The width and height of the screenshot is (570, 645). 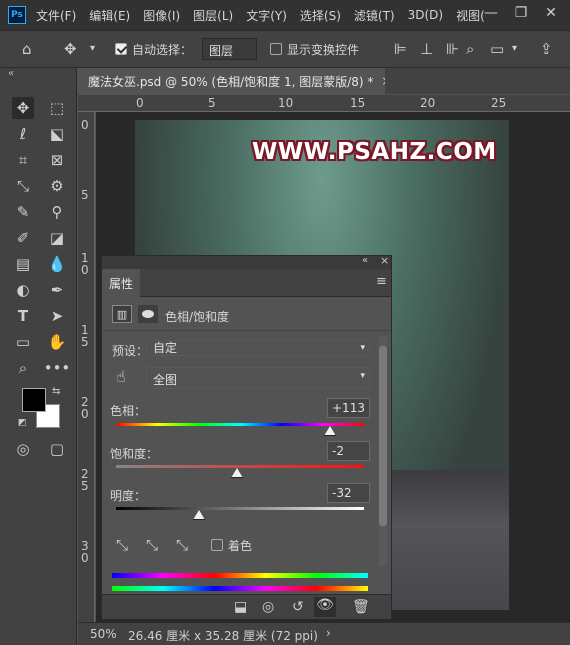 I want to click on hue-input: +113, so click(x=348, y=408).